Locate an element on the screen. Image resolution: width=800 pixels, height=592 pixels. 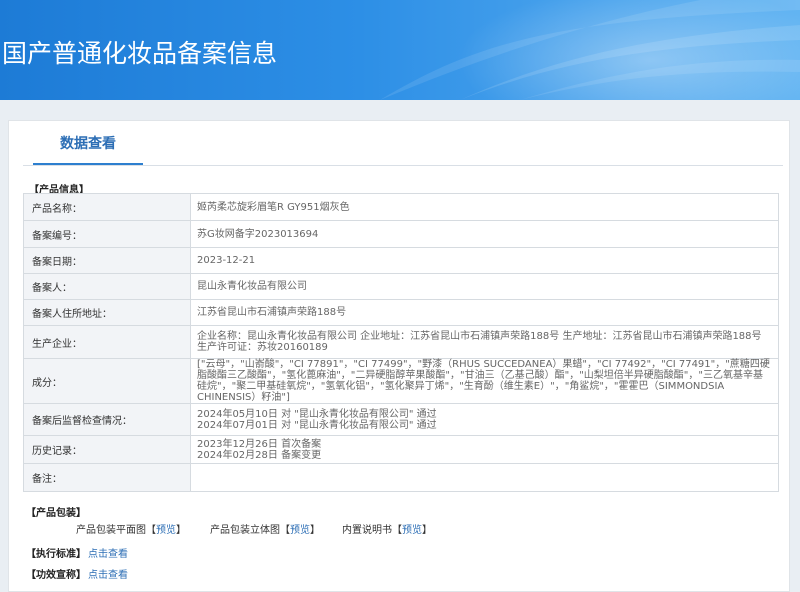
efficacy-row: 【功效宣称】 点击查看 is located at coordinates (77, 573).